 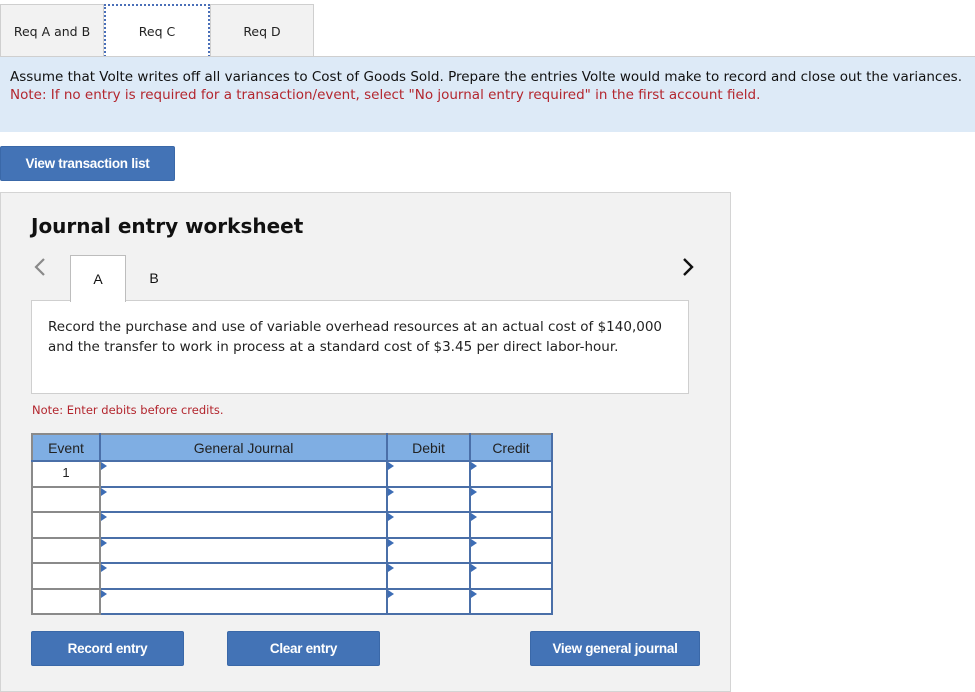 I want to click on header-credit: Credit, so click(x=511, y=447).